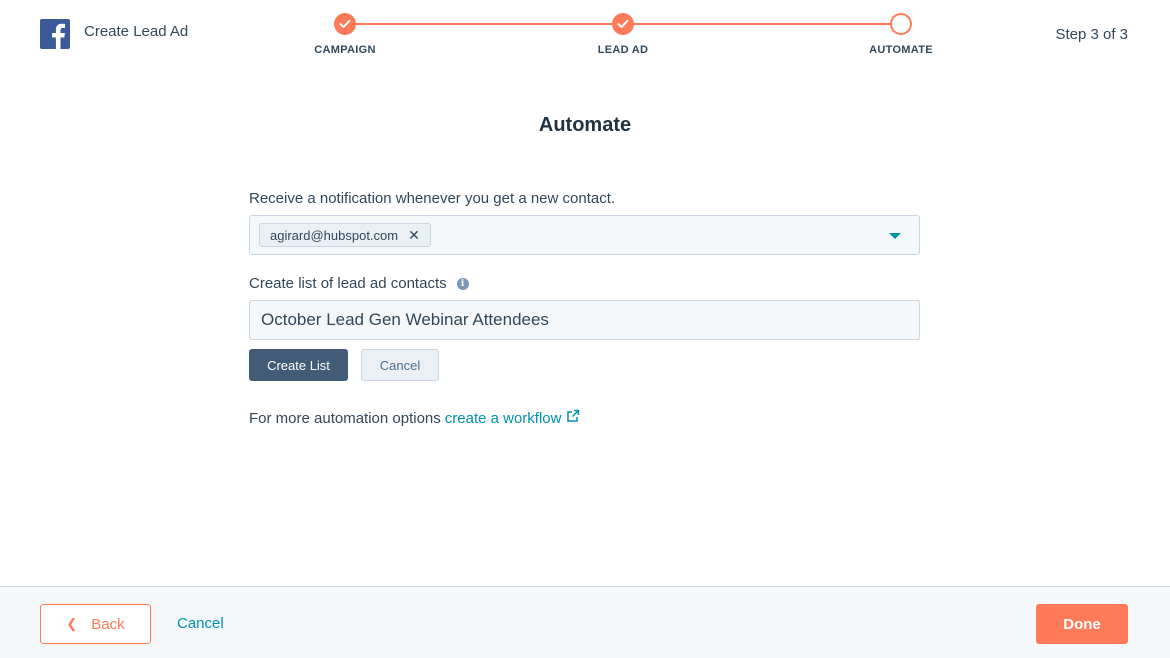  What do you see at coordinates (72, 623) in the screenshot?
I see `chevron-left-icon: ❮` at bounding box center [72, 623].